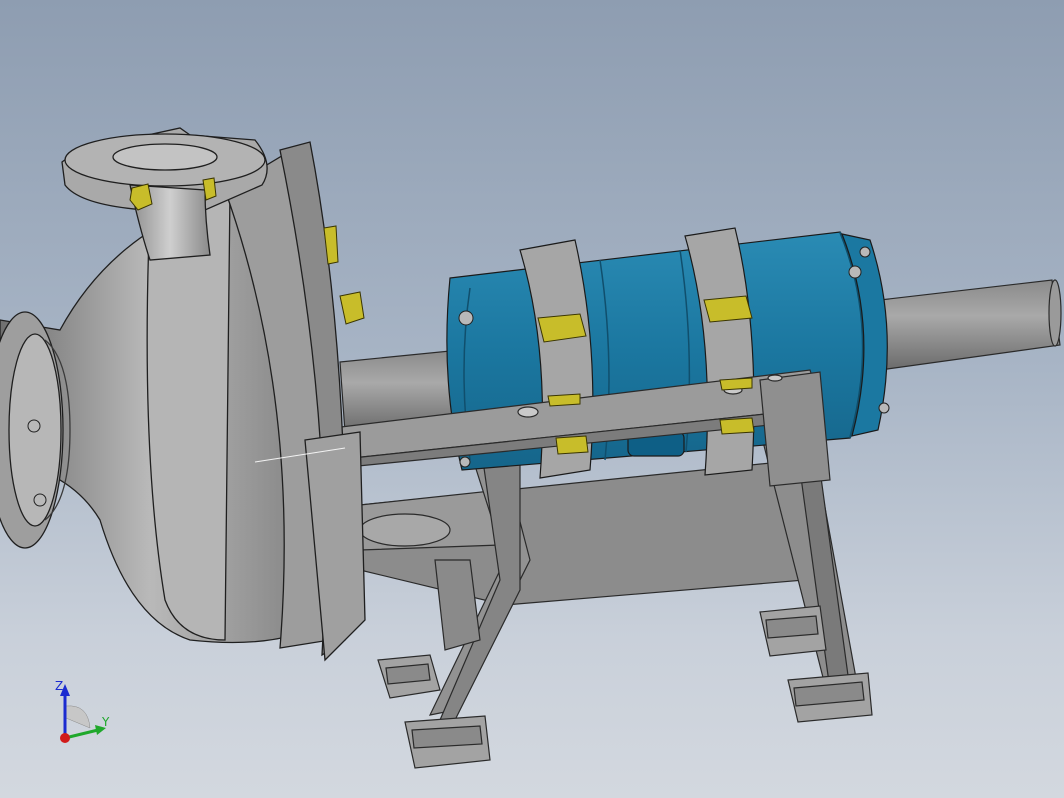 Image resolution: width=1064 pixels, height=798 pixels. Describe the element at coordinates (106, 722) in the screenshot. I see `y-axis-label: Y` at that location.